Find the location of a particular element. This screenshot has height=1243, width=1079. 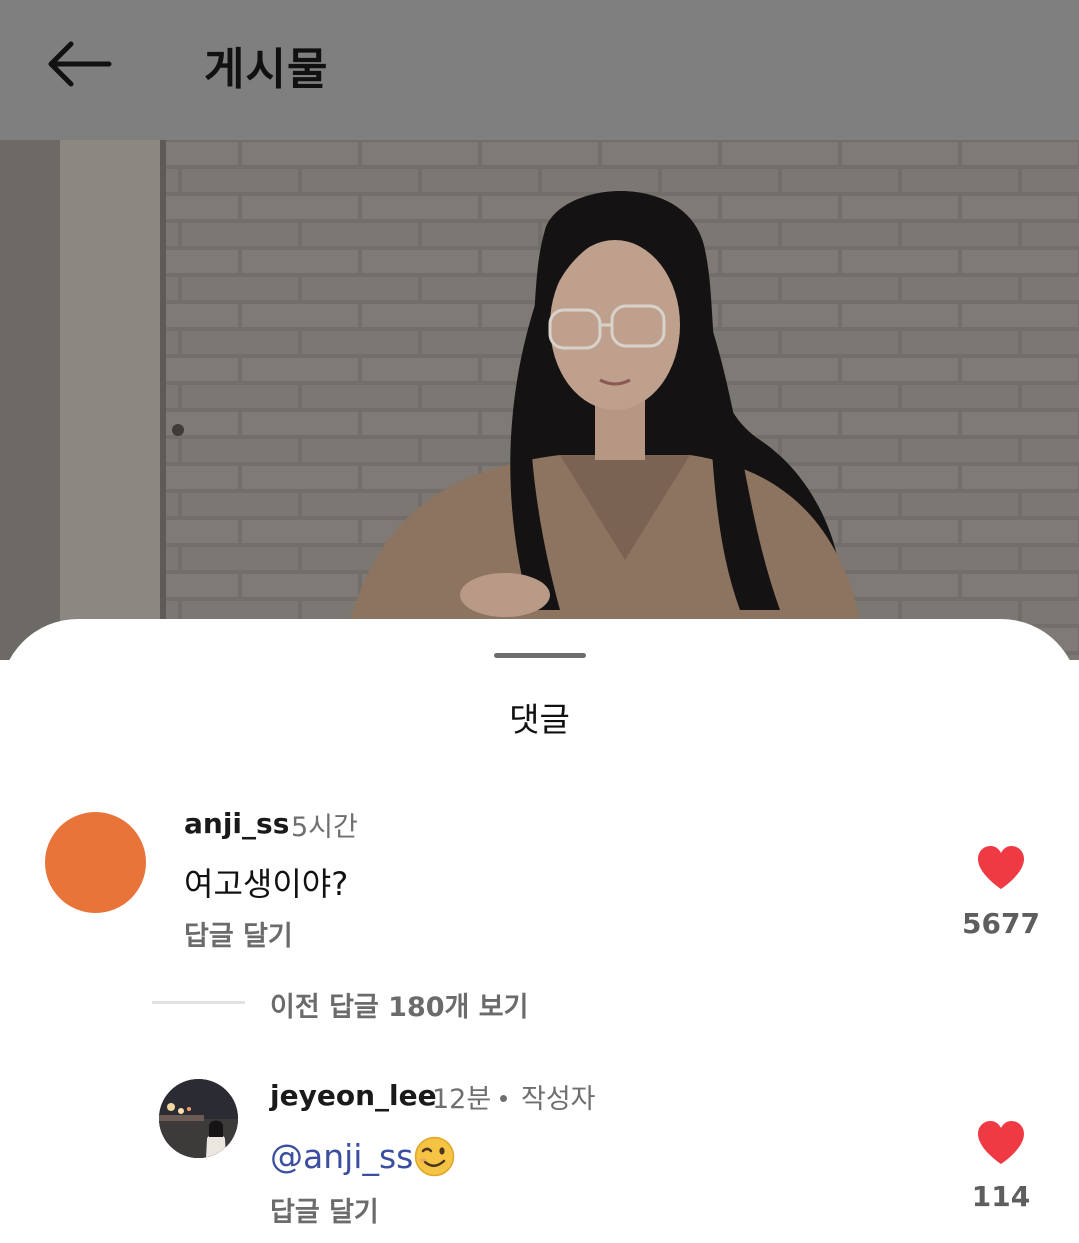

page-title: 게시물 is located at coordinates (266, 69).